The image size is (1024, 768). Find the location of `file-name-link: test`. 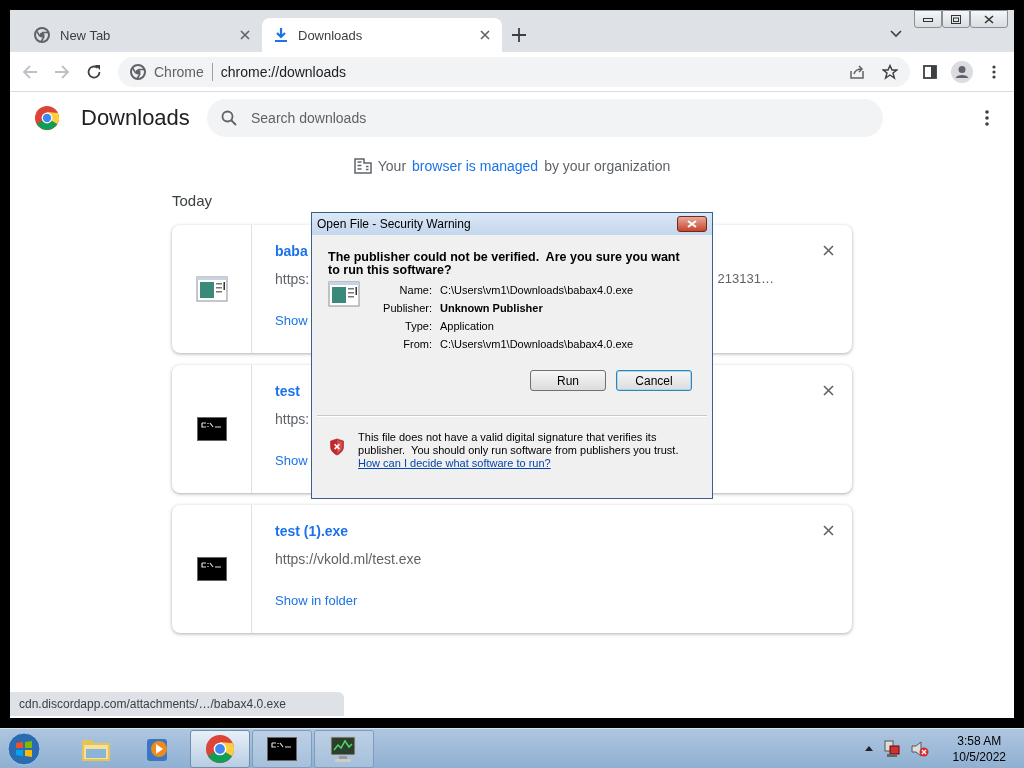

file-name-link: test is located at coordinates (287, 391).